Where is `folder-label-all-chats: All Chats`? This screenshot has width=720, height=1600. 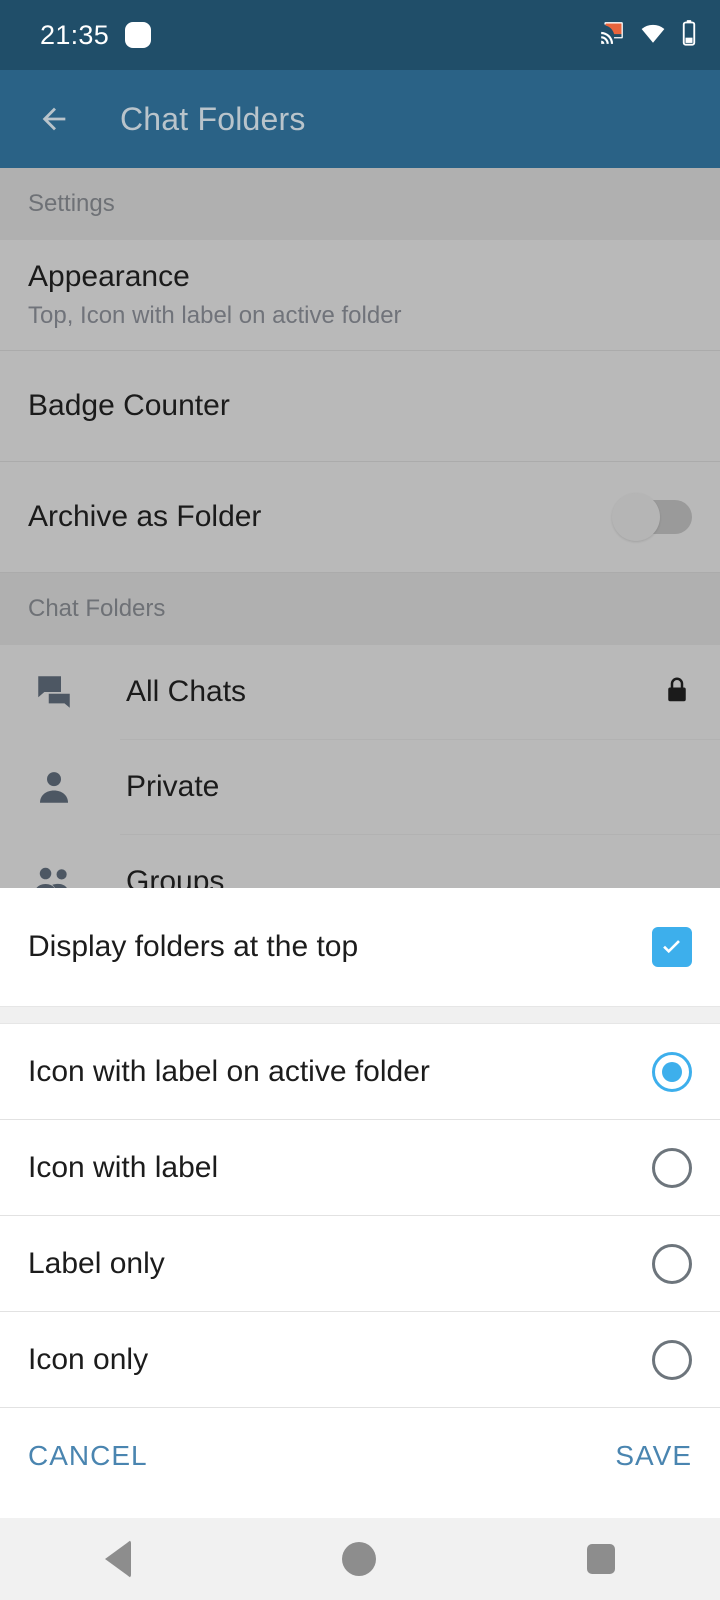 folder-label-all-chats: All Chats is located at coordinates (186, 691).